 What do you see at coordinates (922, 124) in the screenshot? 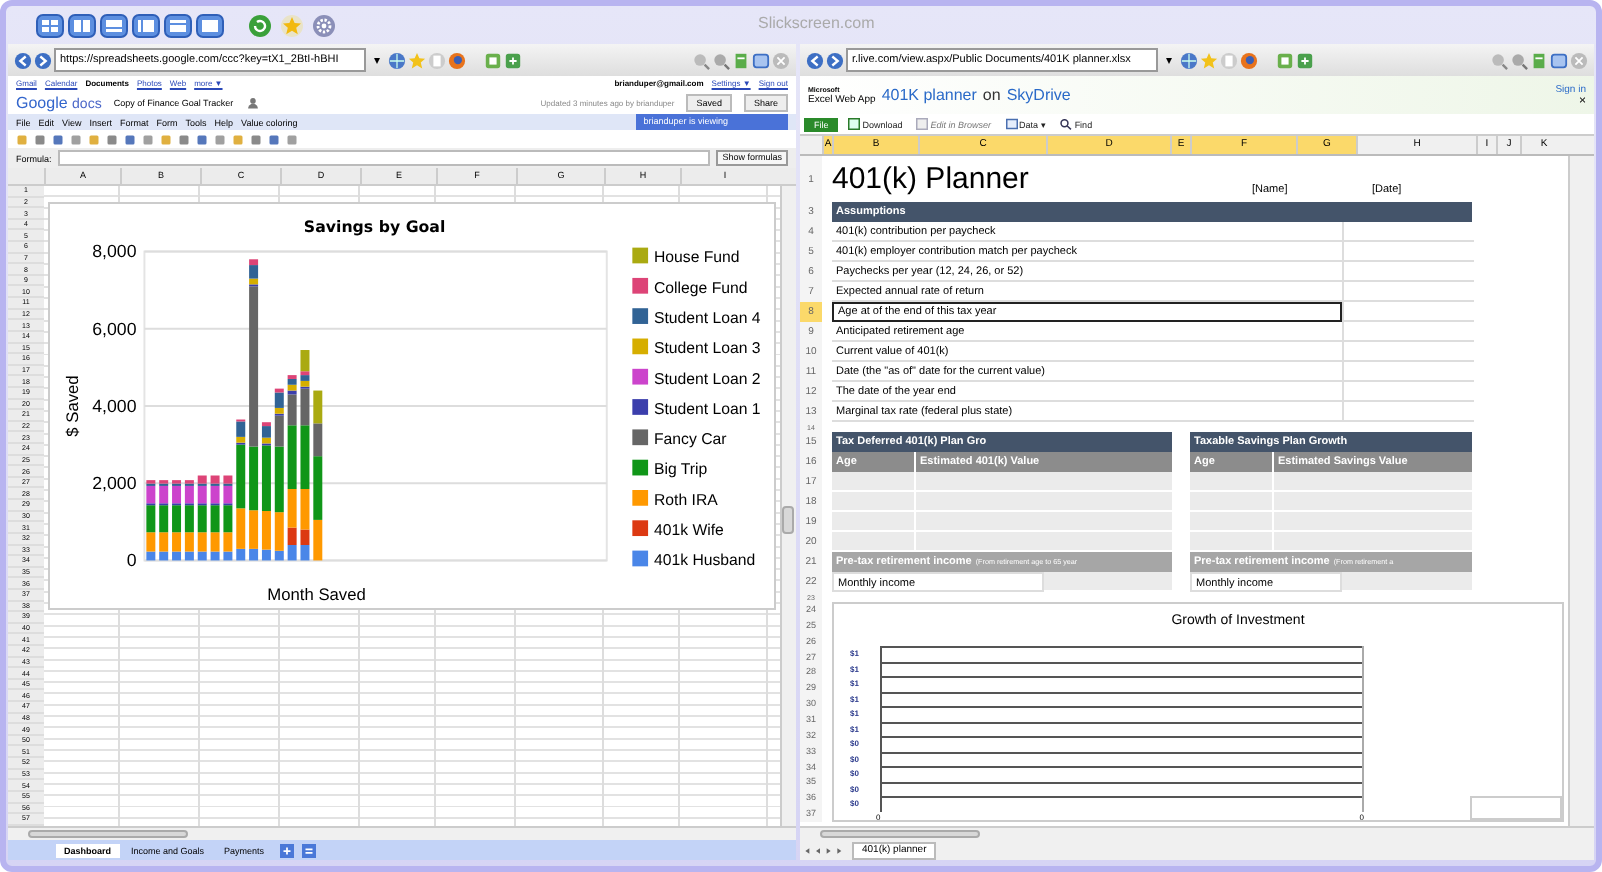
I see `edit-icon` at bounding box center [922, 124].